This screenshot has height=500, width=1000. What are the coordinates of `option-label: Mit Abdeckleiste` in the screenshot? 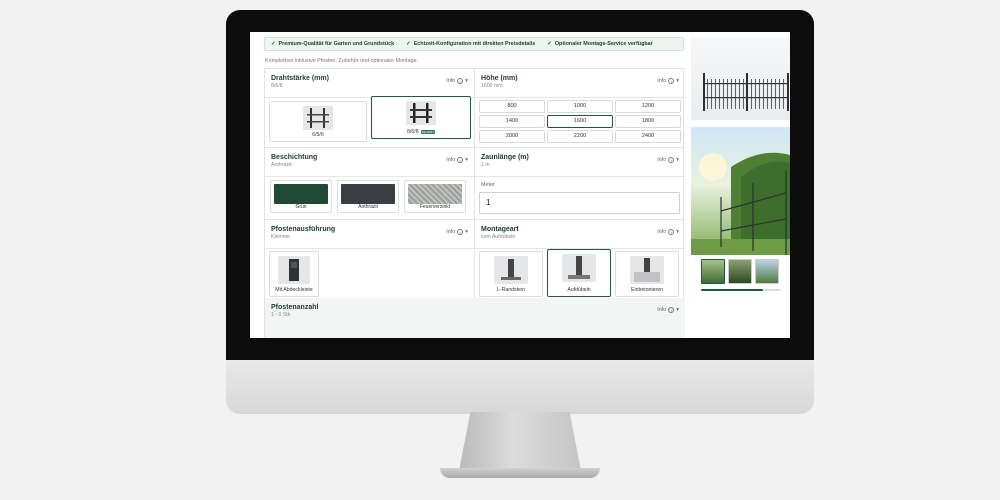 It's located at (294, 290).